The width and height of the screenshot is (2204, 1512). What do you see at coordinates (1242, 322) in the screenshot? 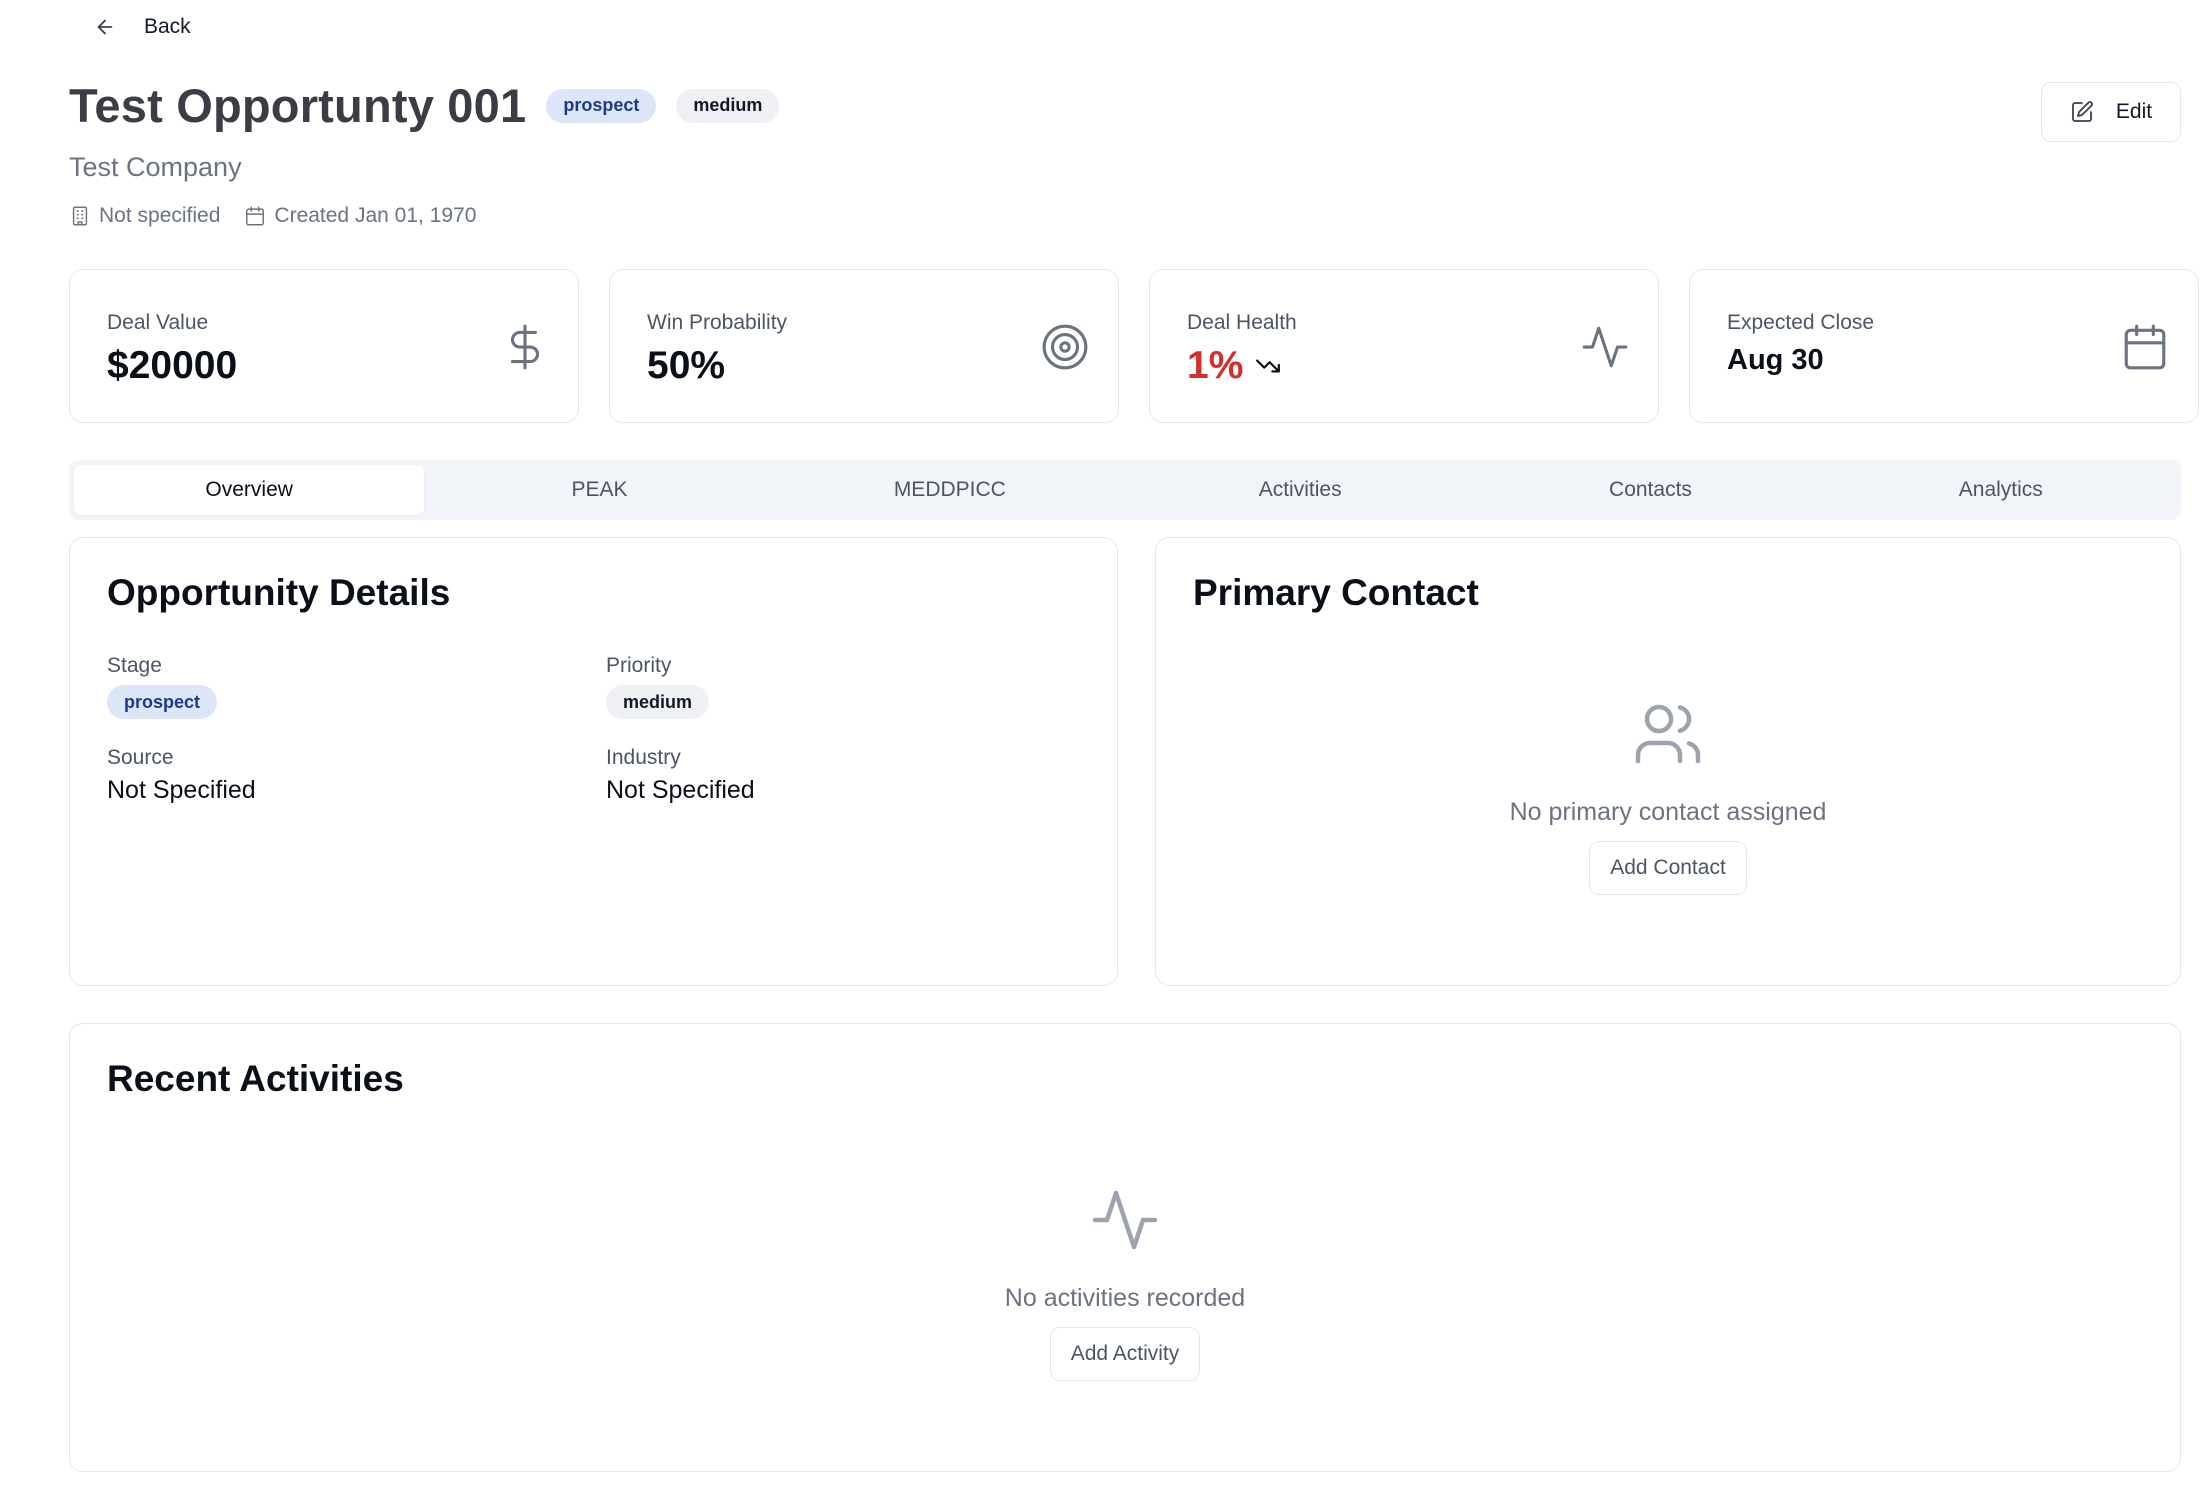
I see `stat-label: Deal Health` at bounding box center [1242, 322].